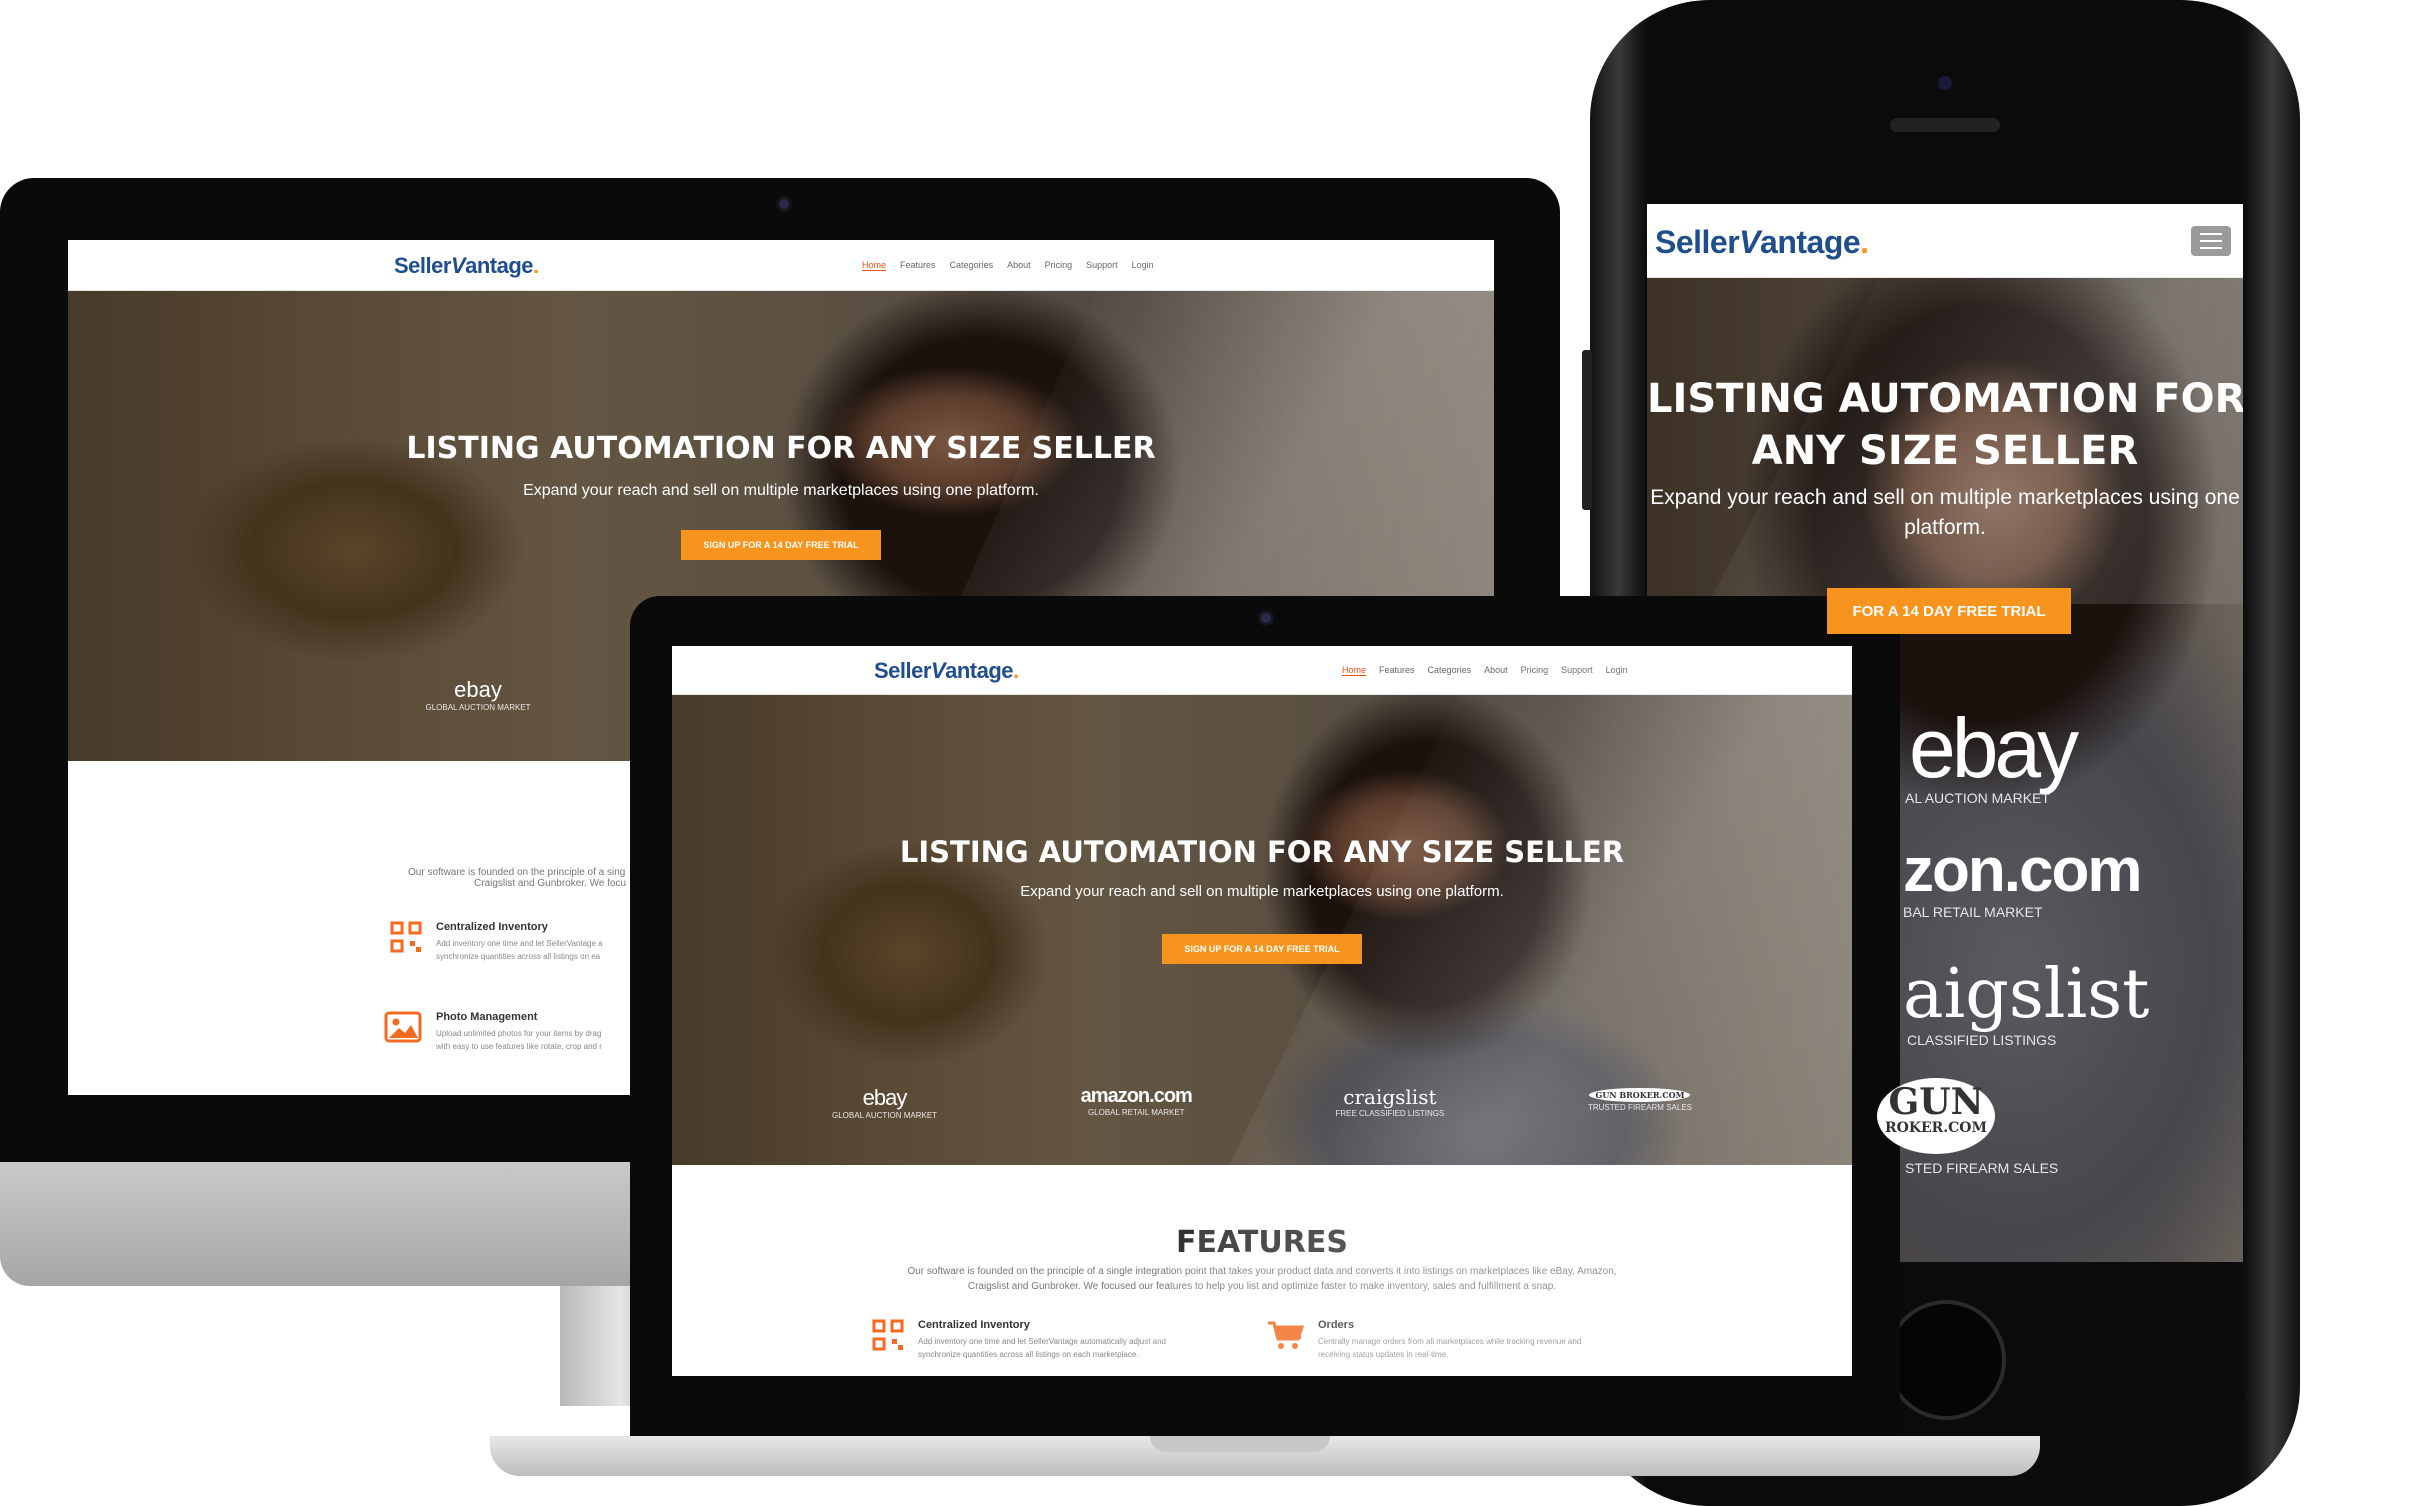  What do you see at coordinates (1945, 527) in the screenshot?
I see `mobile-hero-subtitle-line2: platform.` at bounding box center [1945, 527].